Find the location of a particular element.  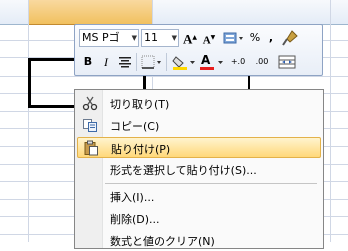

increase-decimal-button: +.0 is located at coordinates (238, 62).